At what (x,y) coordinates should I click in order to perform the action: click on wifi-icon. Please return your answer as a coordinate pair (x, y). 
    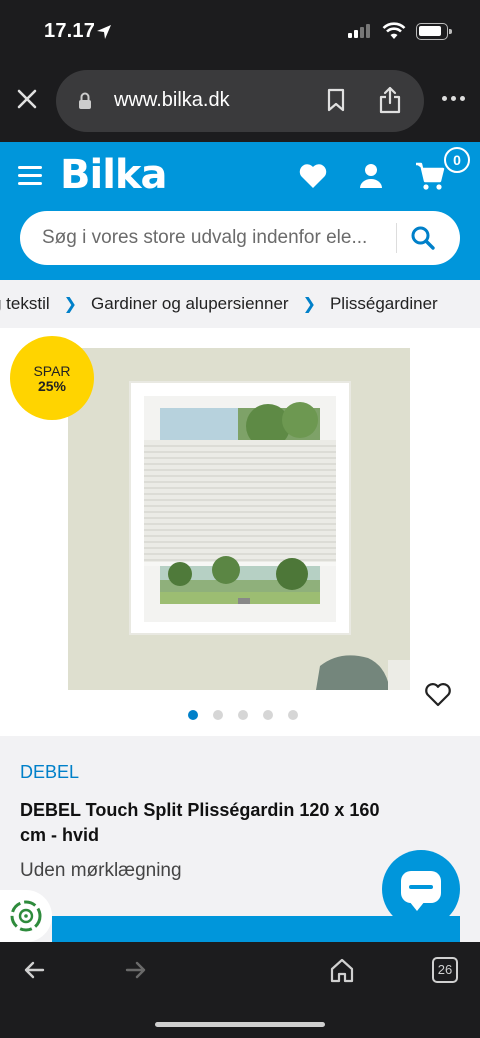
    Looking at the image, I should click on (394, 33).